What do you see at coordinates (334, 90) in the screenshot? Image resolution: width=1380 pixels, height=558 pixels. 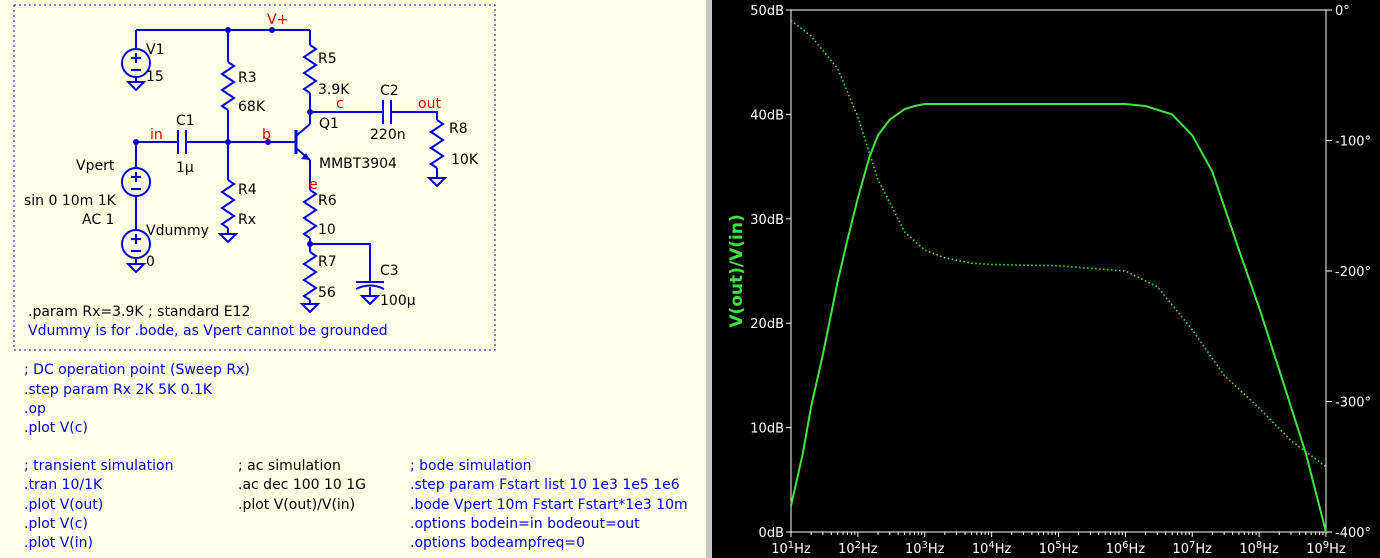 I see `r5-value: 3.9K` at bounding box center [334, 90].